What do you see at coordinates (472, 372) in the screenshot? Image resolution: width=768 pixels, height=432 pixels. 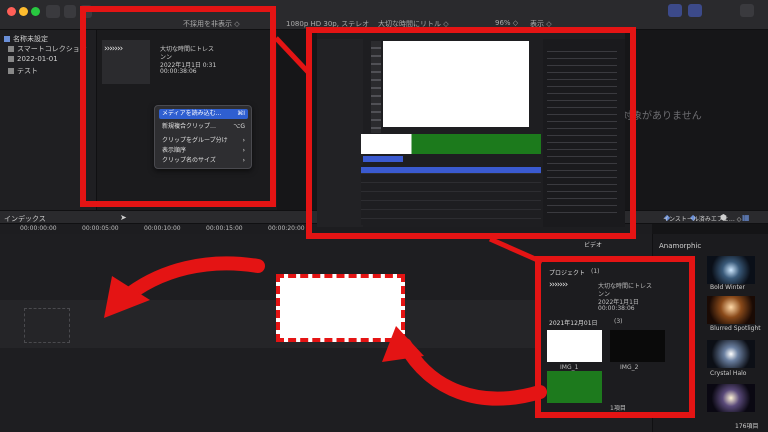 I see `bottom-arrow-curve` at bounding box center [472, 372].